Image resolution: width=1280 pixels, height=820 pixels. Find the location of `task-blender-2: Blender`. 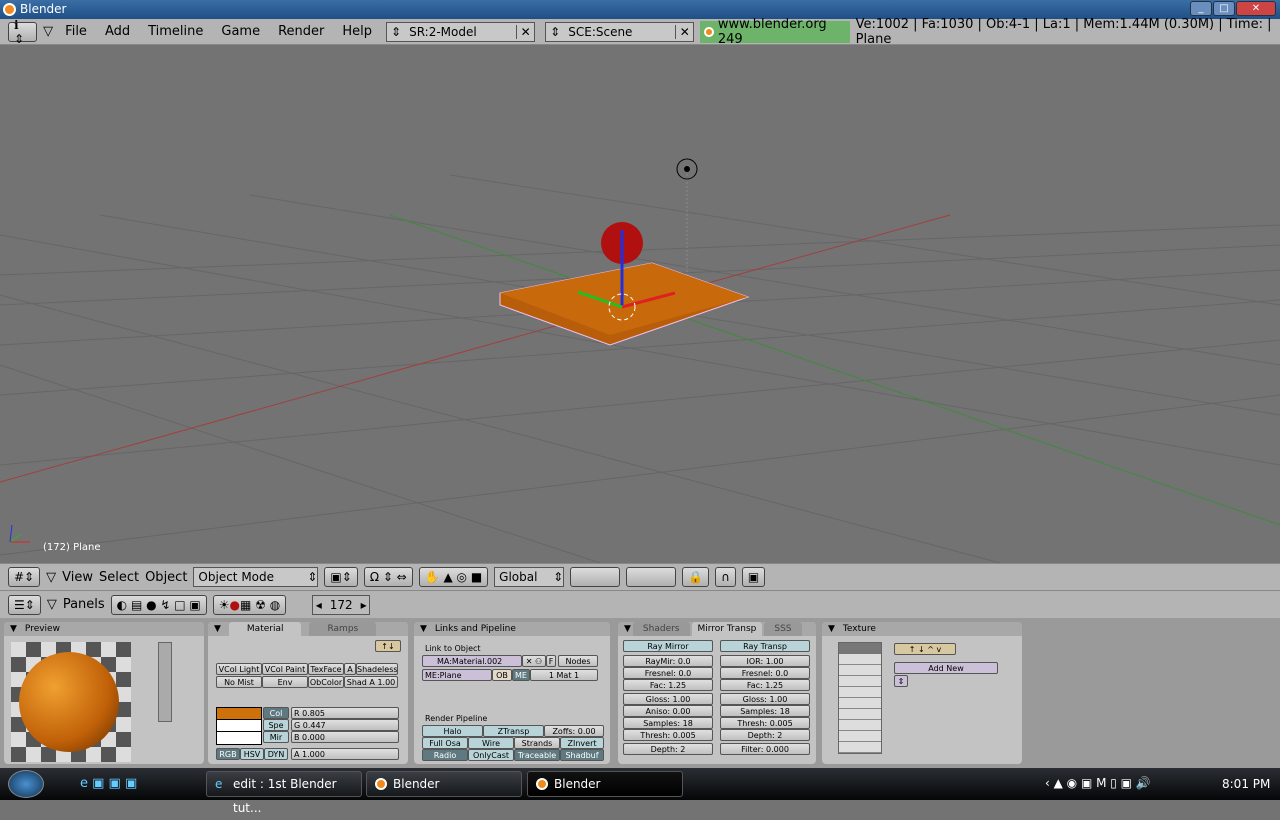

task-blender-2: Blender is located at coordinates (605, 784).